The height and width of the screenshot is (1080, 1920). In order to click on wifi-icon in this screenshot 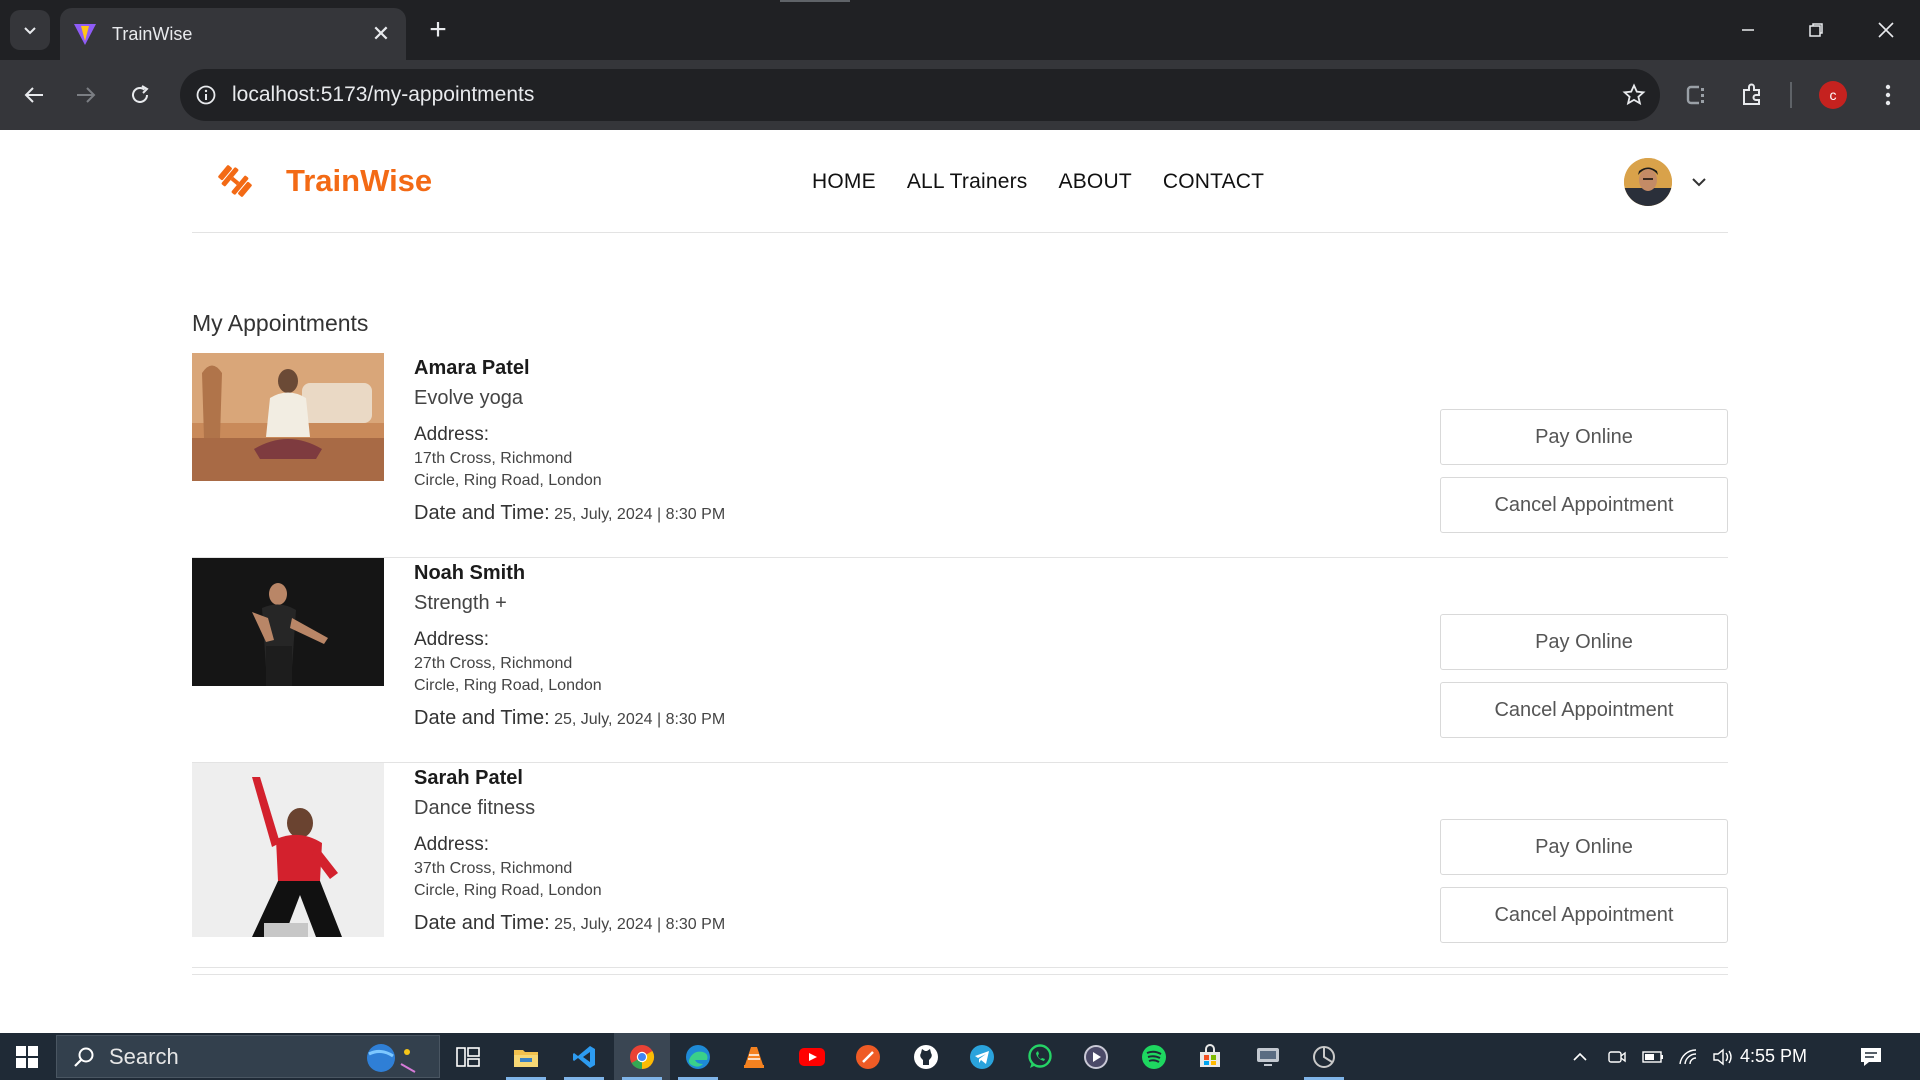, I will do `click(1689, 1056)`.